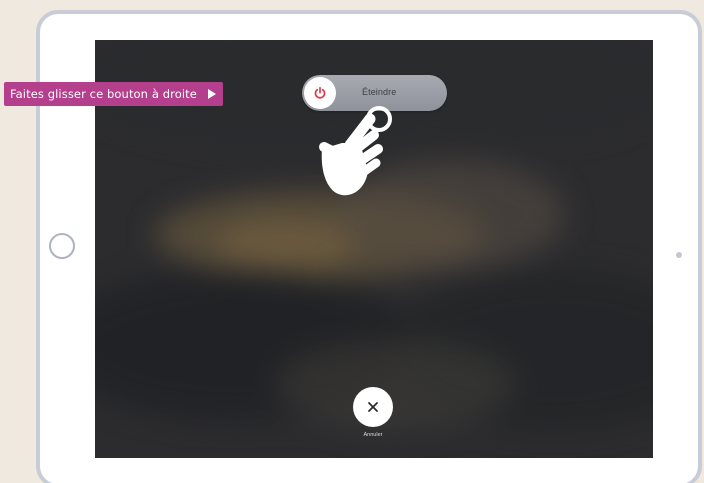  Describe the element at coordinates (320, 92) in the screenshot. I see `power-icon` at that location.